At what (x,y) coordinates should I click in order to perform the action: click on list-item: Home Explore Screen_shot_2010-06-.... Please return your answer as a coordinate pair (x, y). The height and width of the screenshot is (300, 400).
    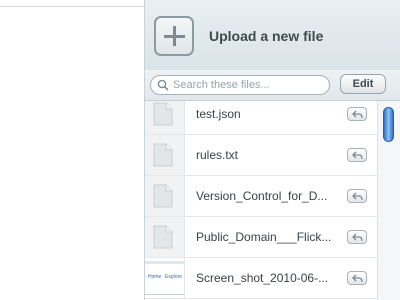
    Looking at the image, I should click on (261, 278).